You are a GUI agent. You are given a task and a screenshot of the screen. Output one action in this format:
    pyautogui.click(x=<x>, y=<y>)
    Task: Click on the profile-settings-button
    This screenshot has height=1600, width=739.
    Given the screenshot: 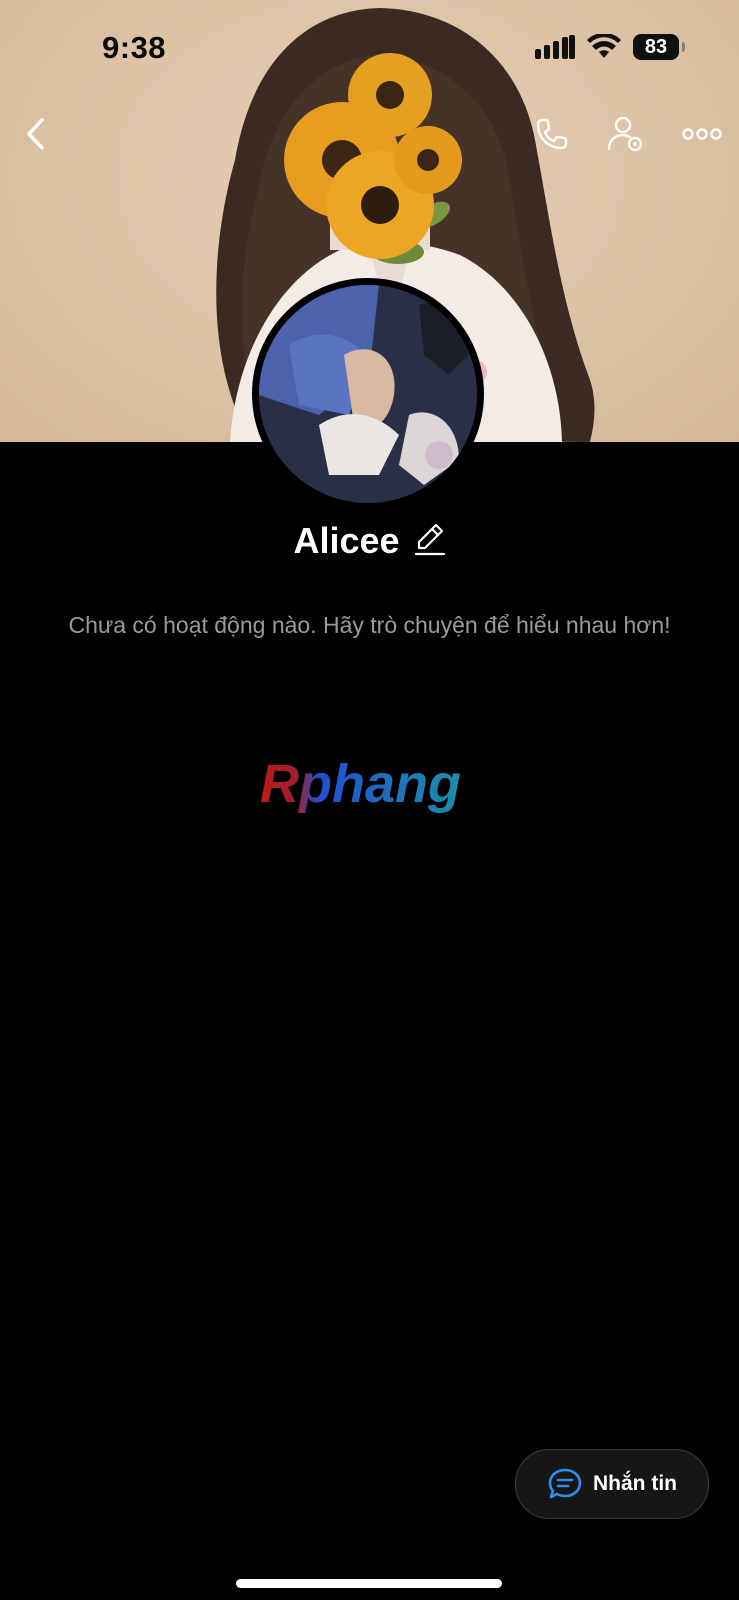 What is the action you would take?
    pyautogui.click(x=626, y=134)
    